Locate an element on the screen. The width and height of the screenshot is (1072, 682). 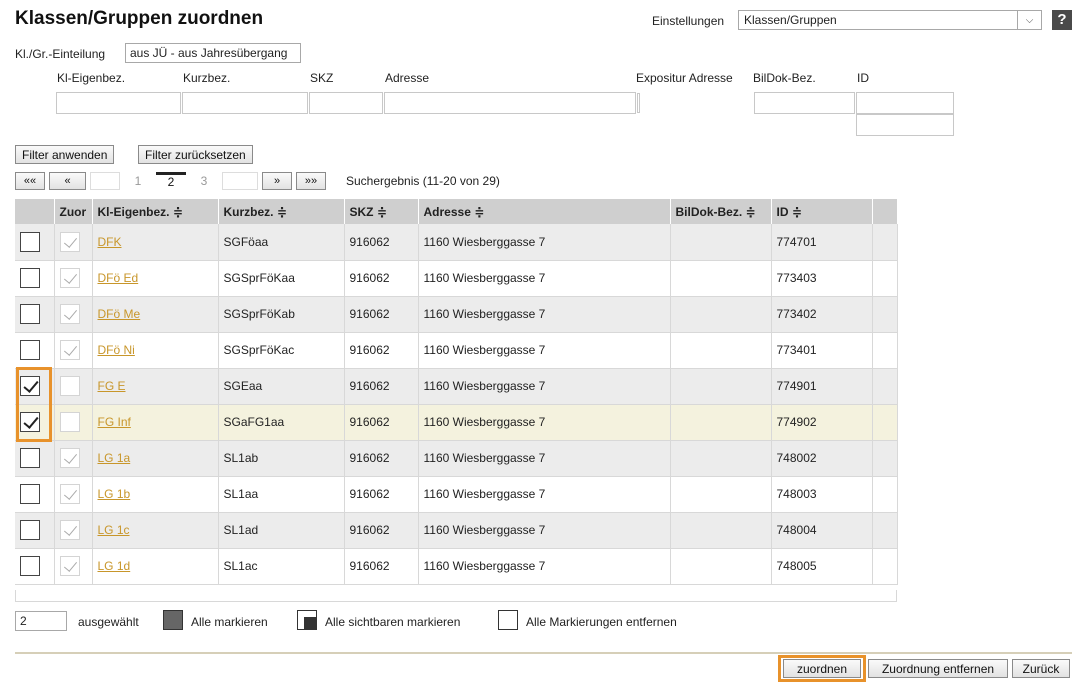
unmark-all-icon is located at coordinates (508, 620).